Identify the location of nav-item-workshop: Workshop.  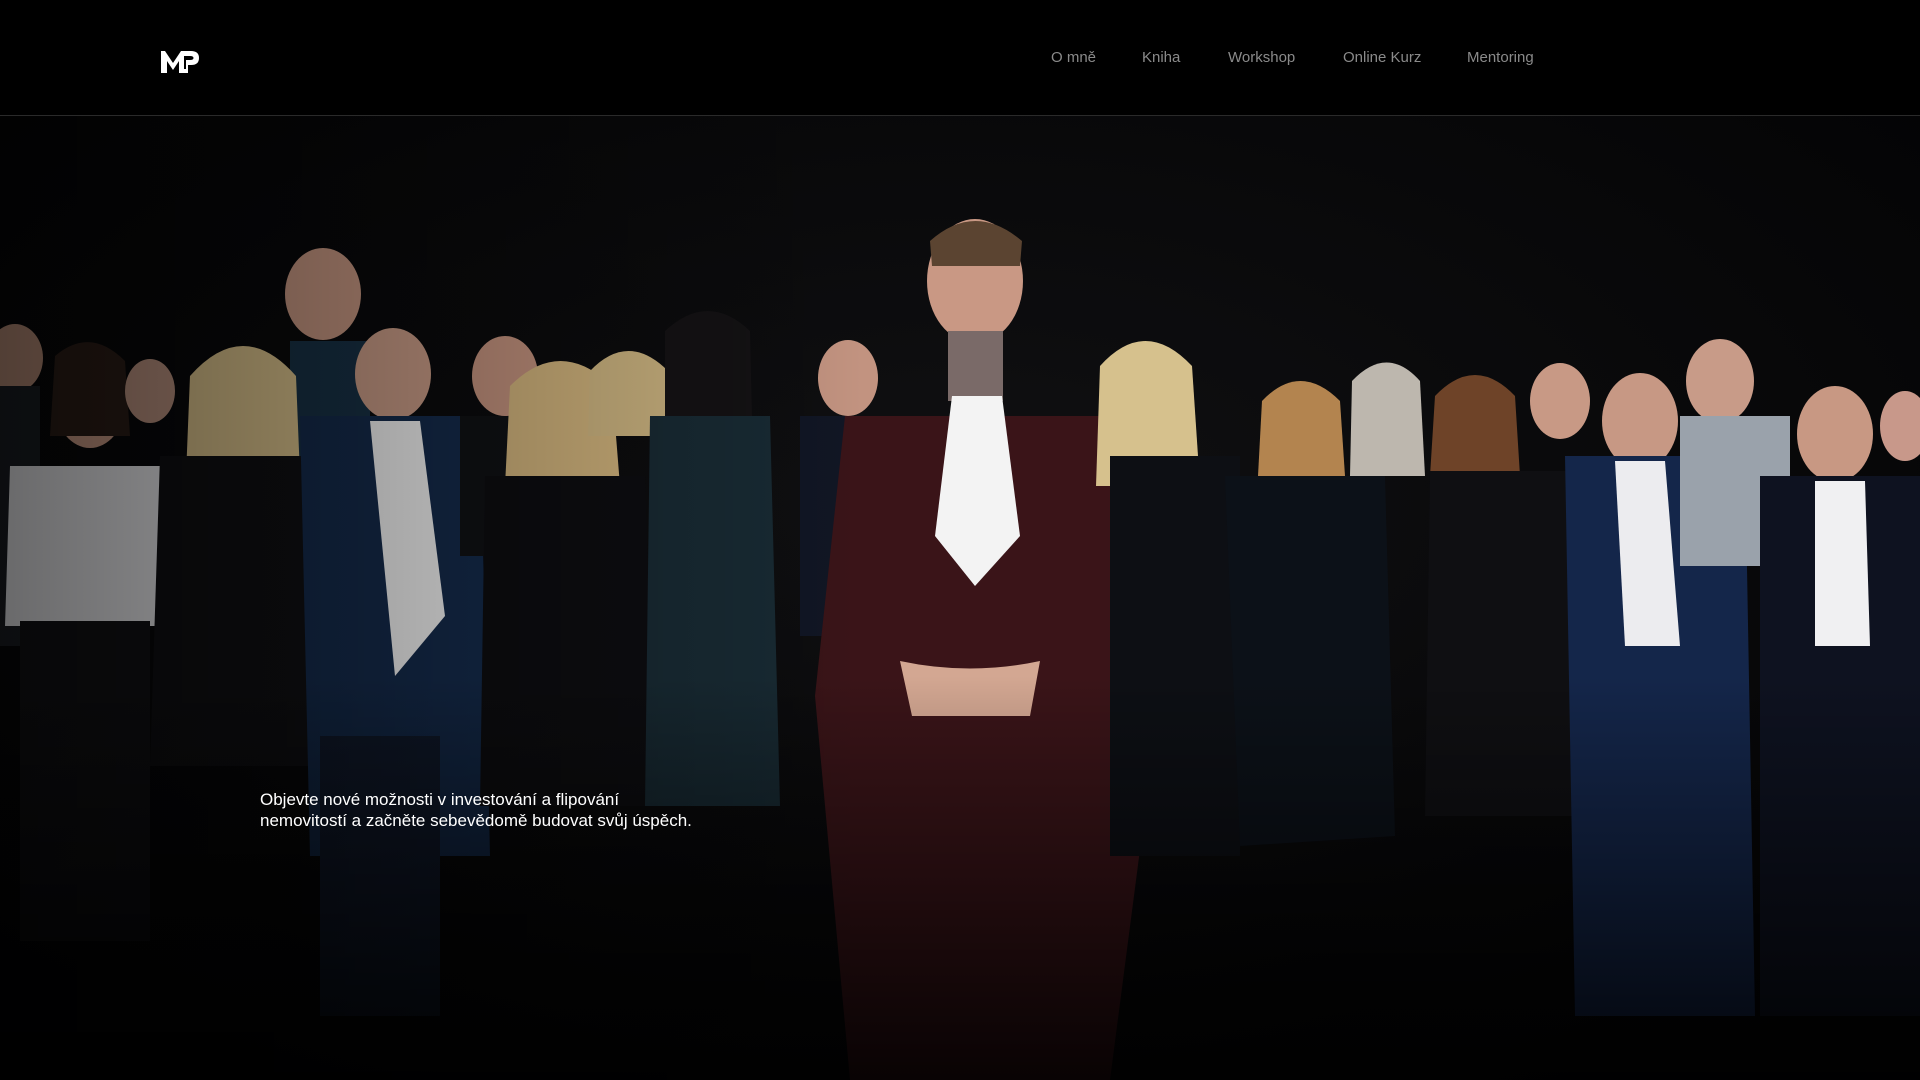
(1261, 58).